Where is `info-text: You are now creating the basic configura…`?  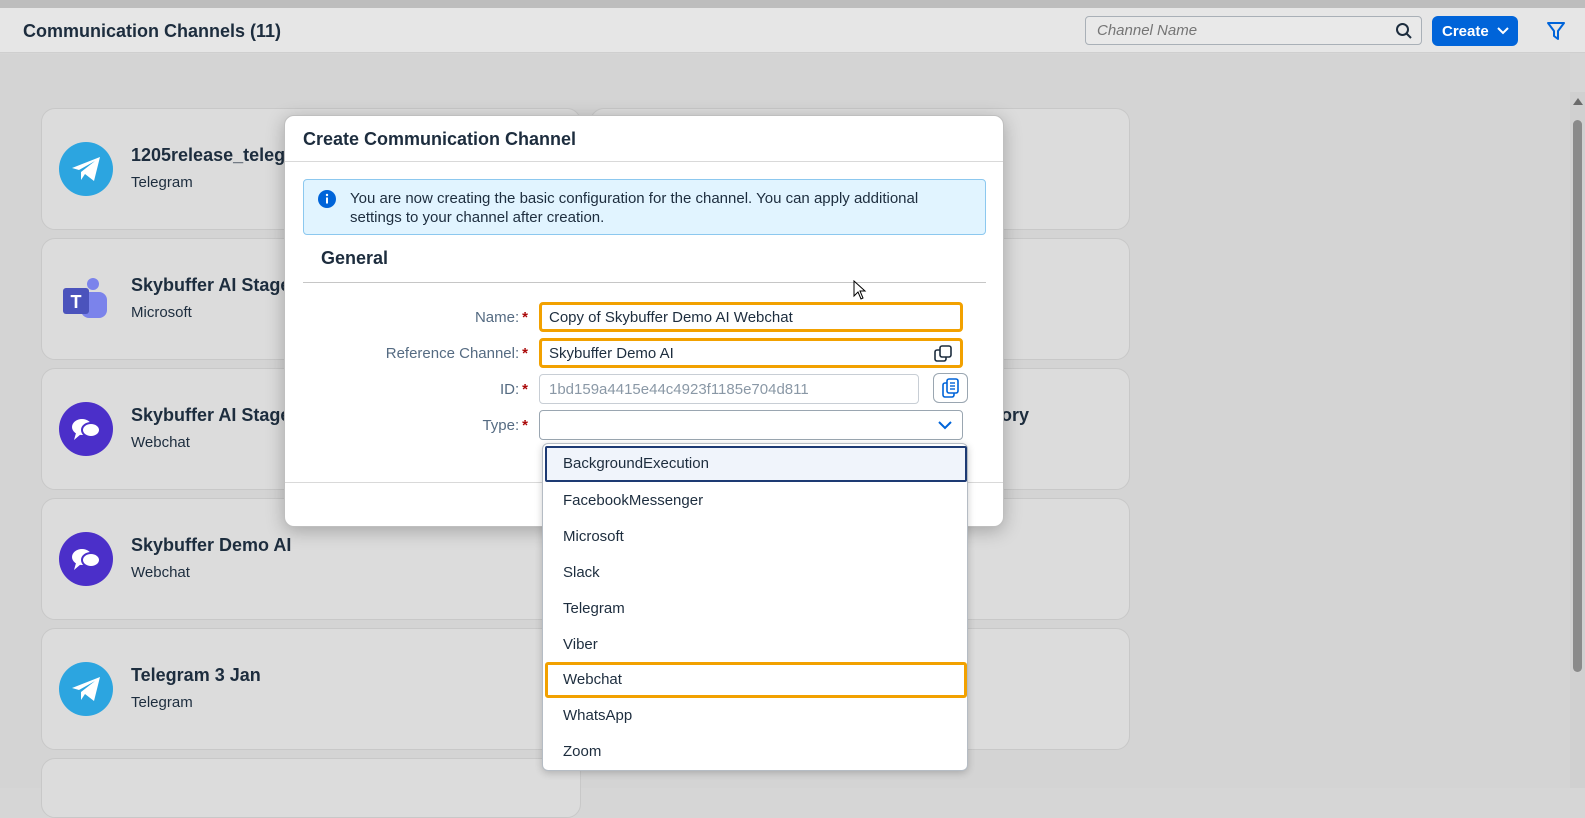 info-text: You are now creating the basic configura… is located at coordinates (634, 208).